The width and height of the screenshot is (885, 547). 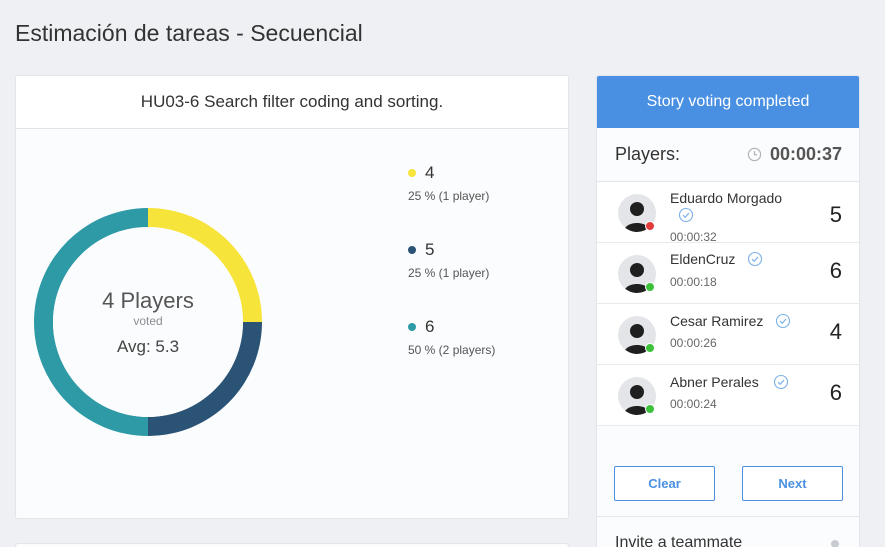 What do you see at coordinates (430, 326) in the screenshot?
I see `legend-value: 6` at bounding box center [430, 326].